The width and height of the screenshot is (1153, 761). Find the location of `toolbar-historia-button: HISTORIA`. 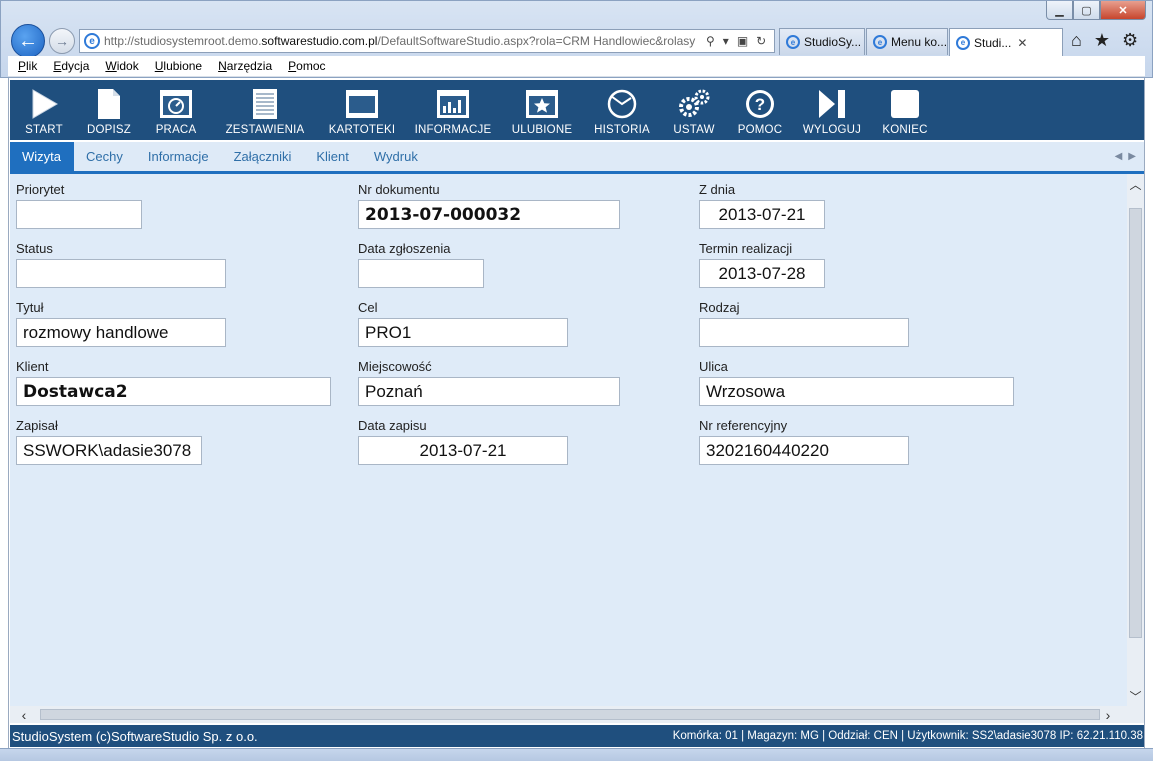

toolbar-historia-button: HISTORIA is located at coordinates (622, 110).